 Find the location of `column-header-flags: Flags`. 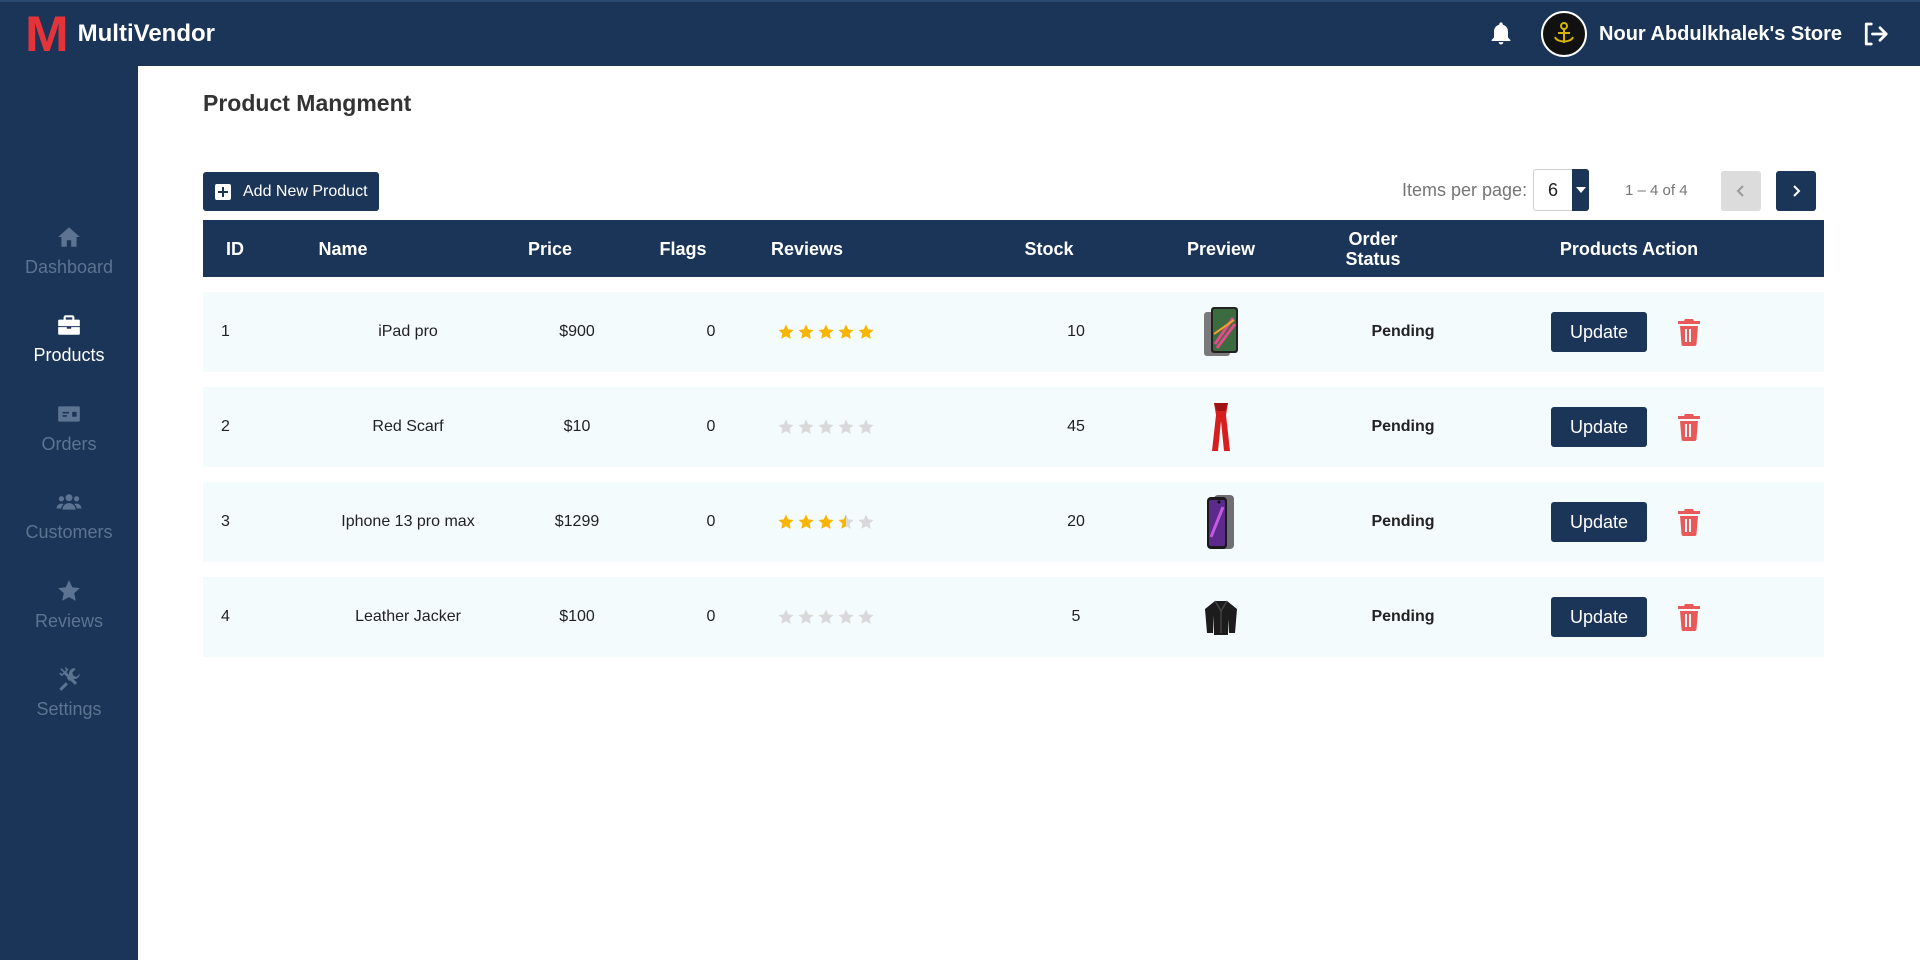

column-header-flags: Flags is located at coordinates (683, 248).